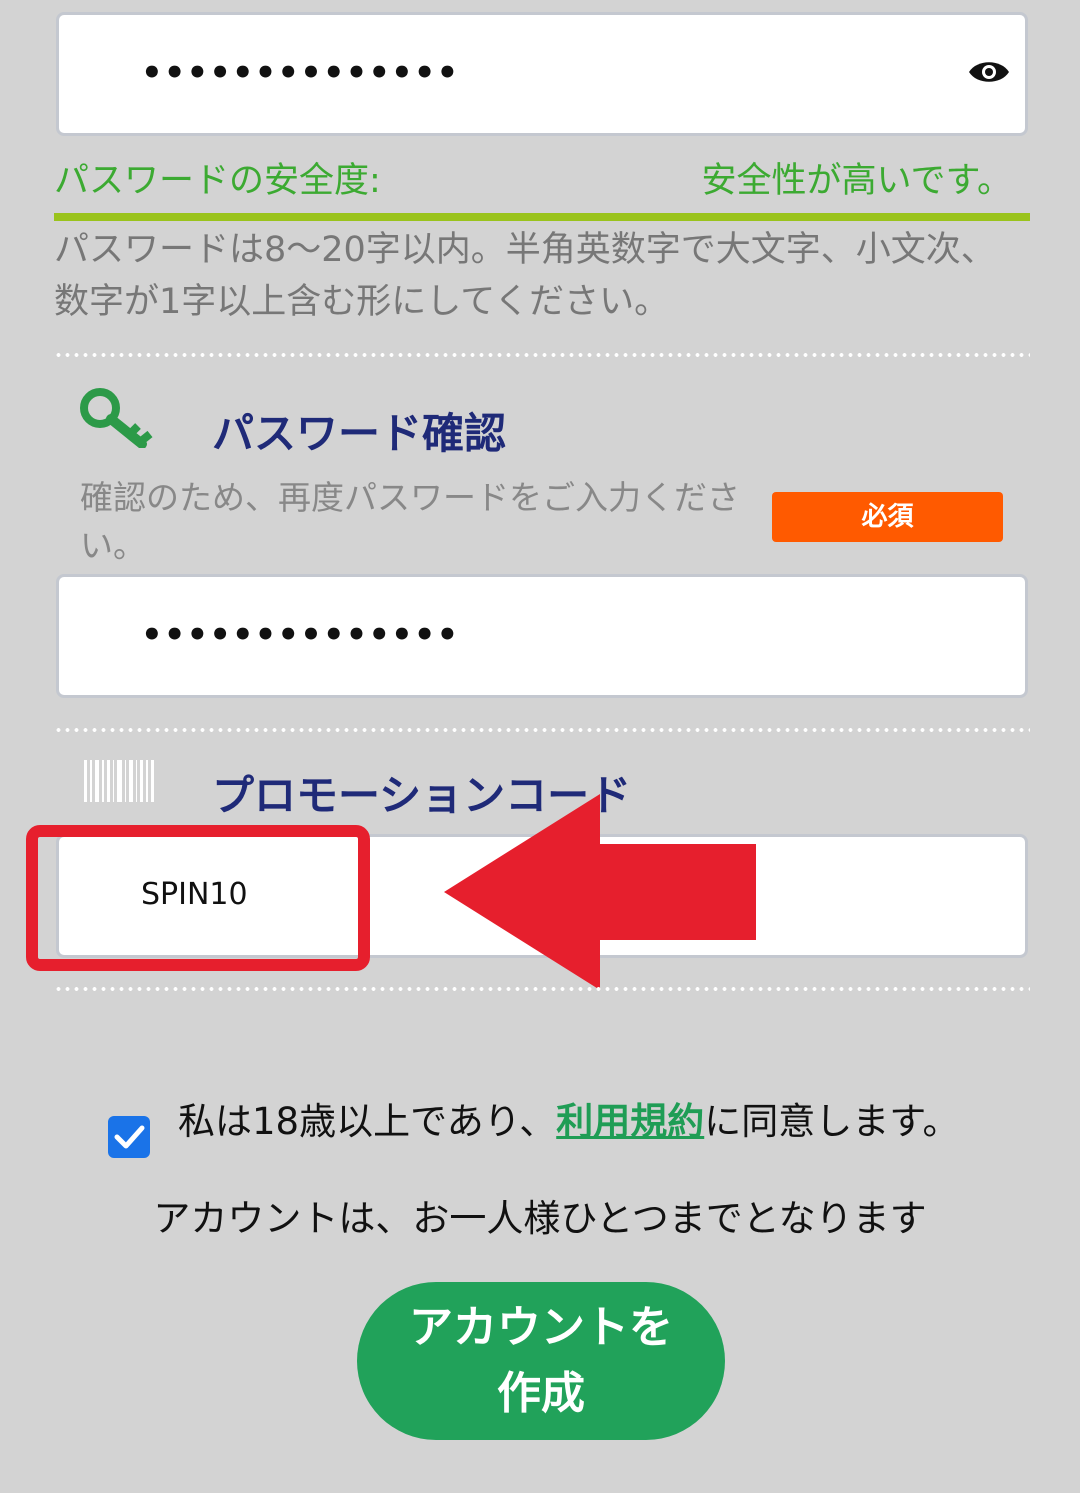 This screenshot has width=1080, height=1493. Describe the element at coordinates (541, 1393) in the screenshot. I see `create-button-label-line2: 作成` at that location.